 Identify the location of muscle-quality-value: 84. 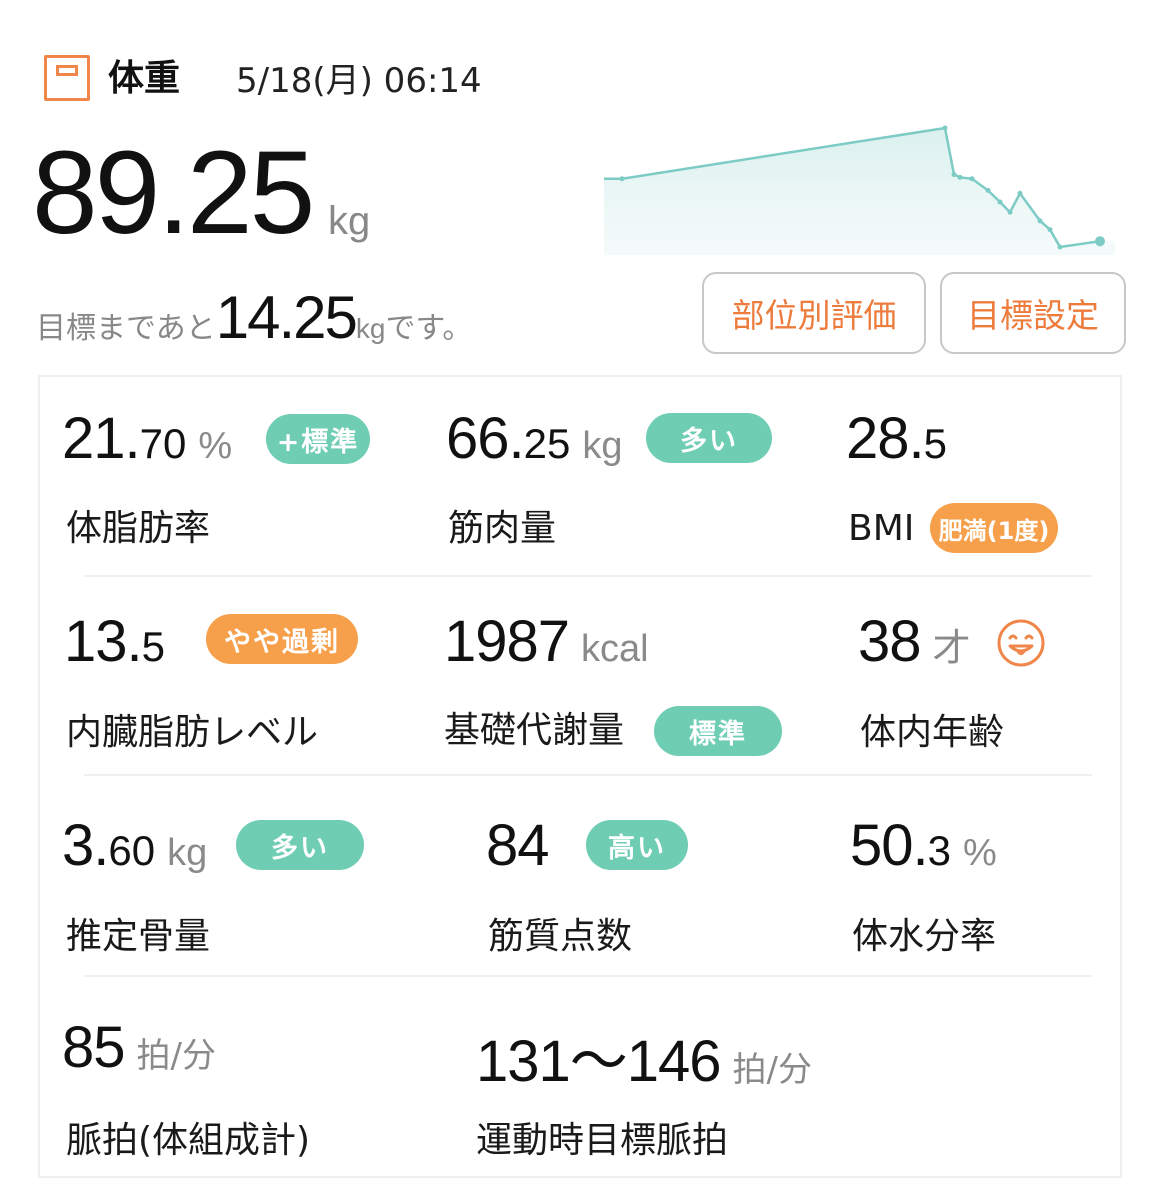
(518, 845).